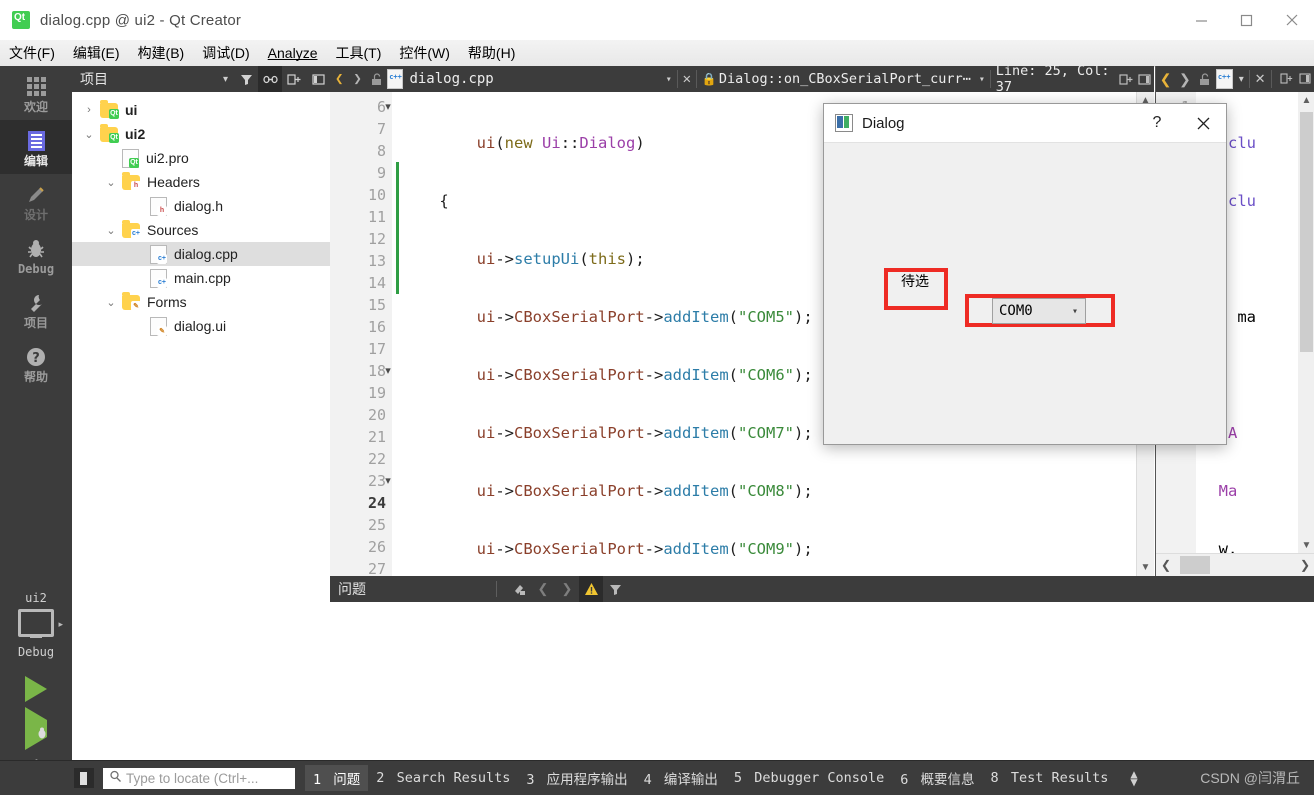 The height and width of the screenshot is (795, 1314). Describe the element at coordinates (89, 110) in the screenshot. I see `twisty-icon: ›` at that location.